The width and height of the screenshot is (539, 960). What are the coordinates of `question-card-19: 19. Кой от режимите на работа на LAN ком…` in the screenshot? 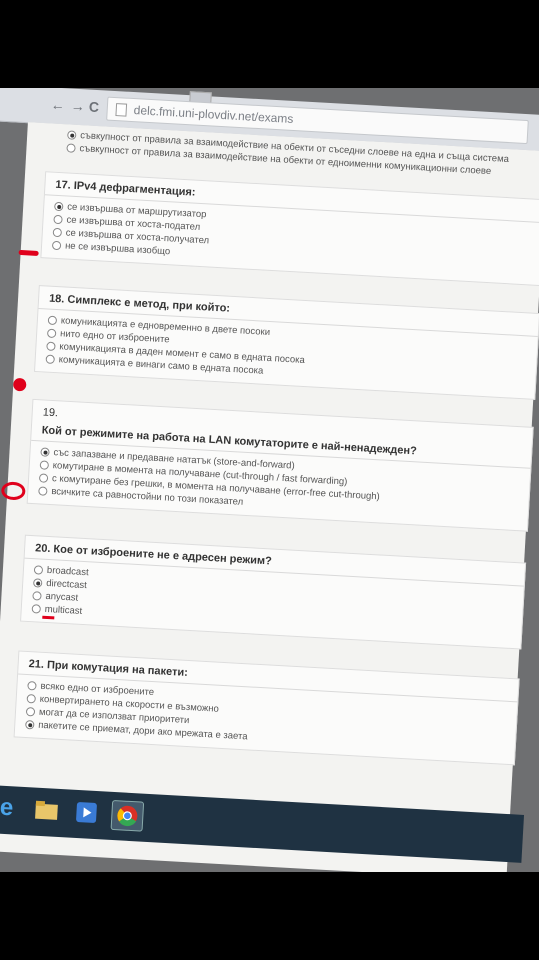 It's located at (280, 465).